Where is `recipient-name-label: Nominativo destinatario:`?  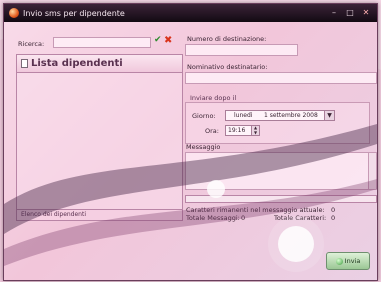 recipient-name-label: Nominativo destinatario: is located at coordinates (227, 67).